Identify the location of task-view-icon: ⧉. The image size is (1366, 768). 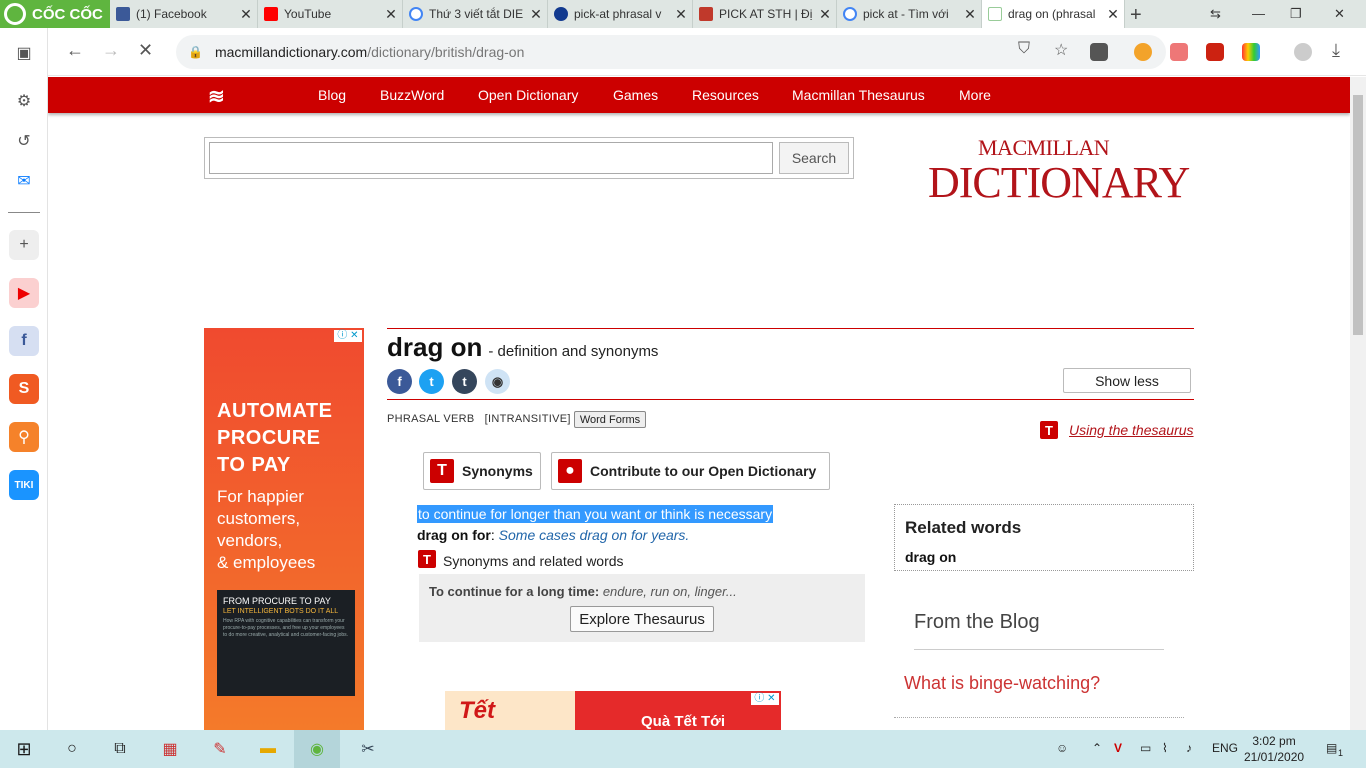
(120, 749).